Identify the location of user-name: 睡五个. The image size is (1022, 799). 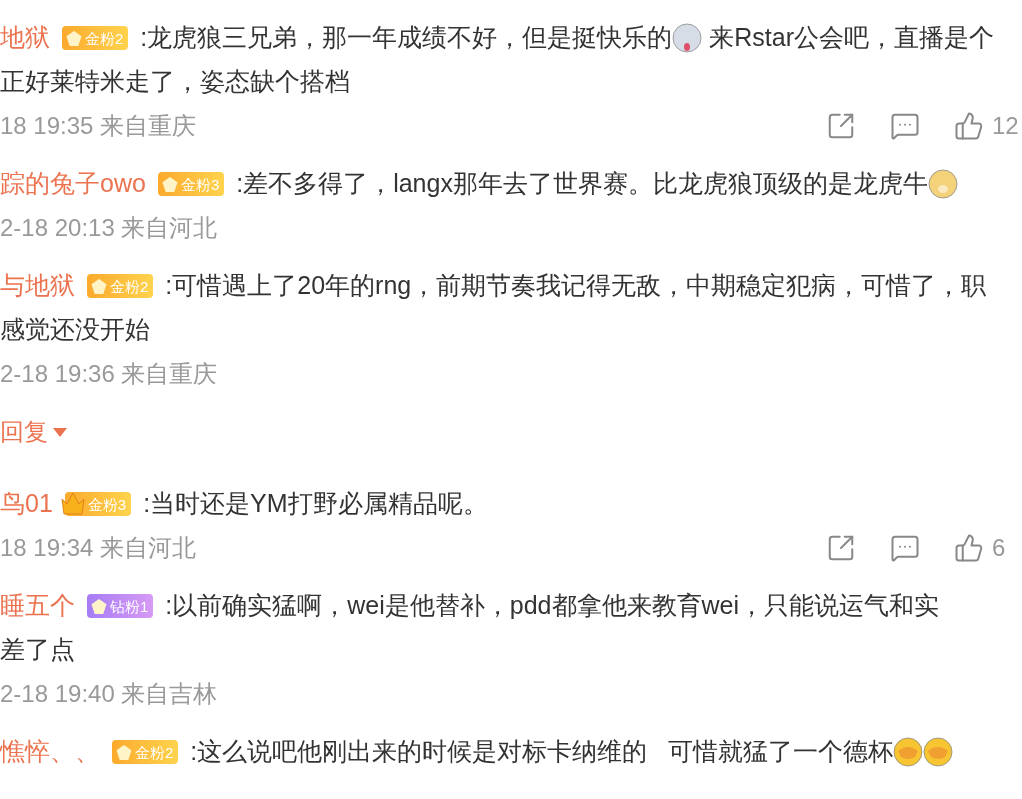
(37, 606).